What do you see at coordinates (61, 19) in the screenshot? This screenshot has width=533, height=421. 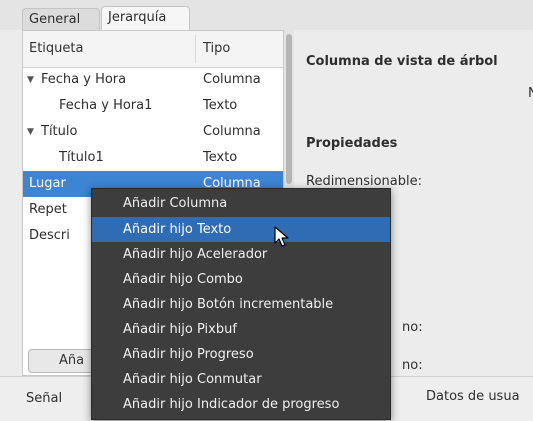 I see `tab-general: General` at bounding box center [61, 19].